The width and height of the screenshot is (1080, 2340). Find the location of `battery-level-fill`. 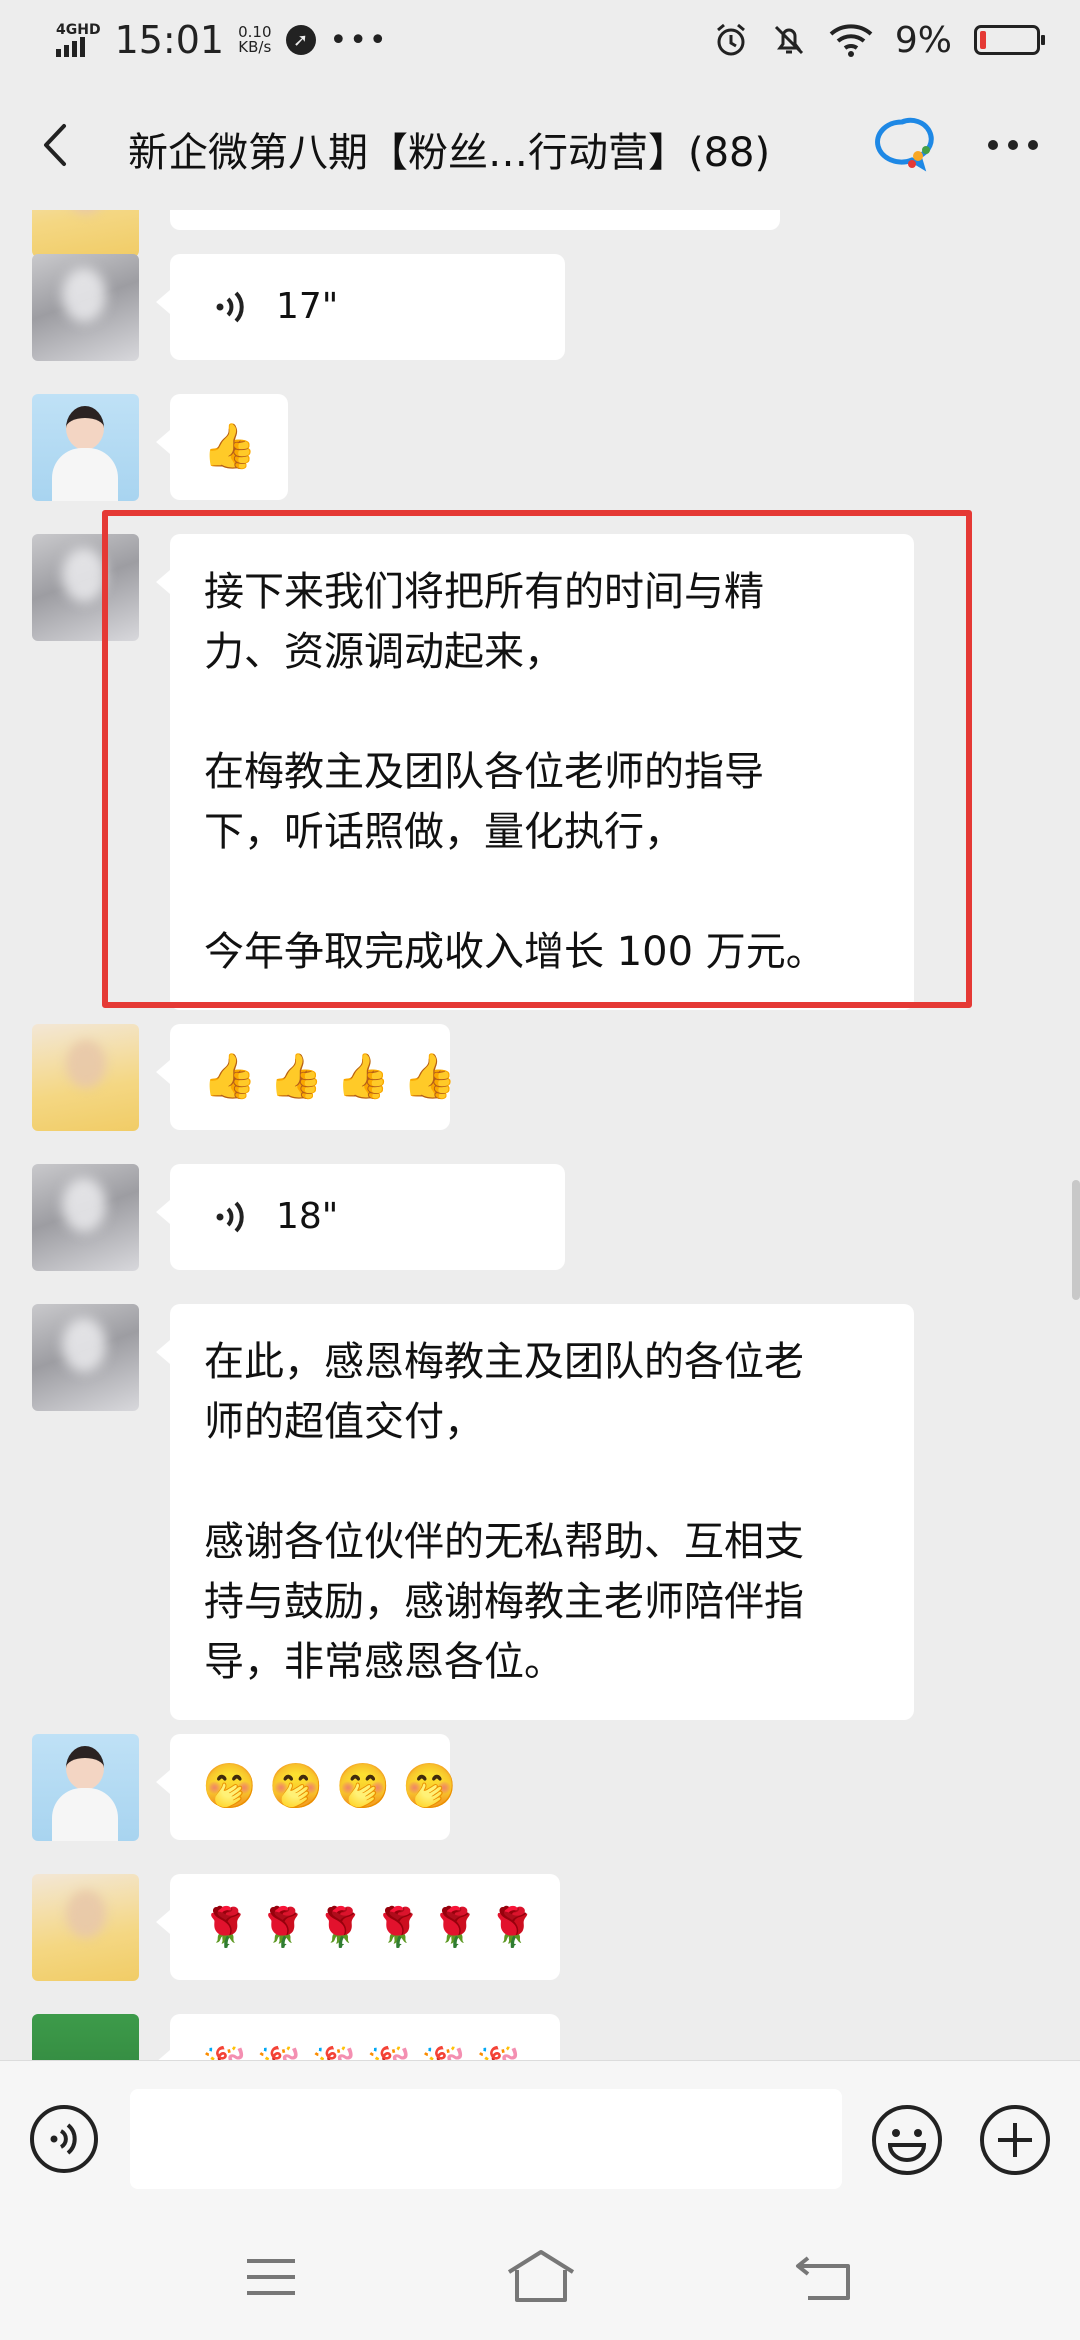

battery-level-fill is located at coordinates (983, 40).